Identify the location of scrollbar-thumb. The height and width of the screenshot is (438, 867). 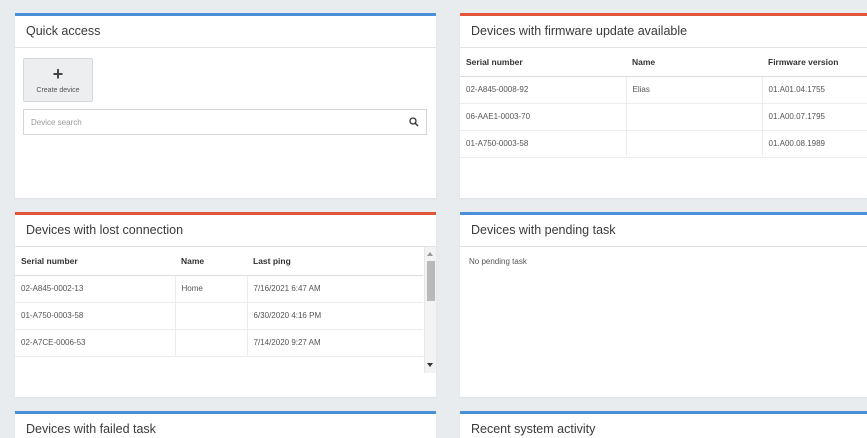
(431, 281).